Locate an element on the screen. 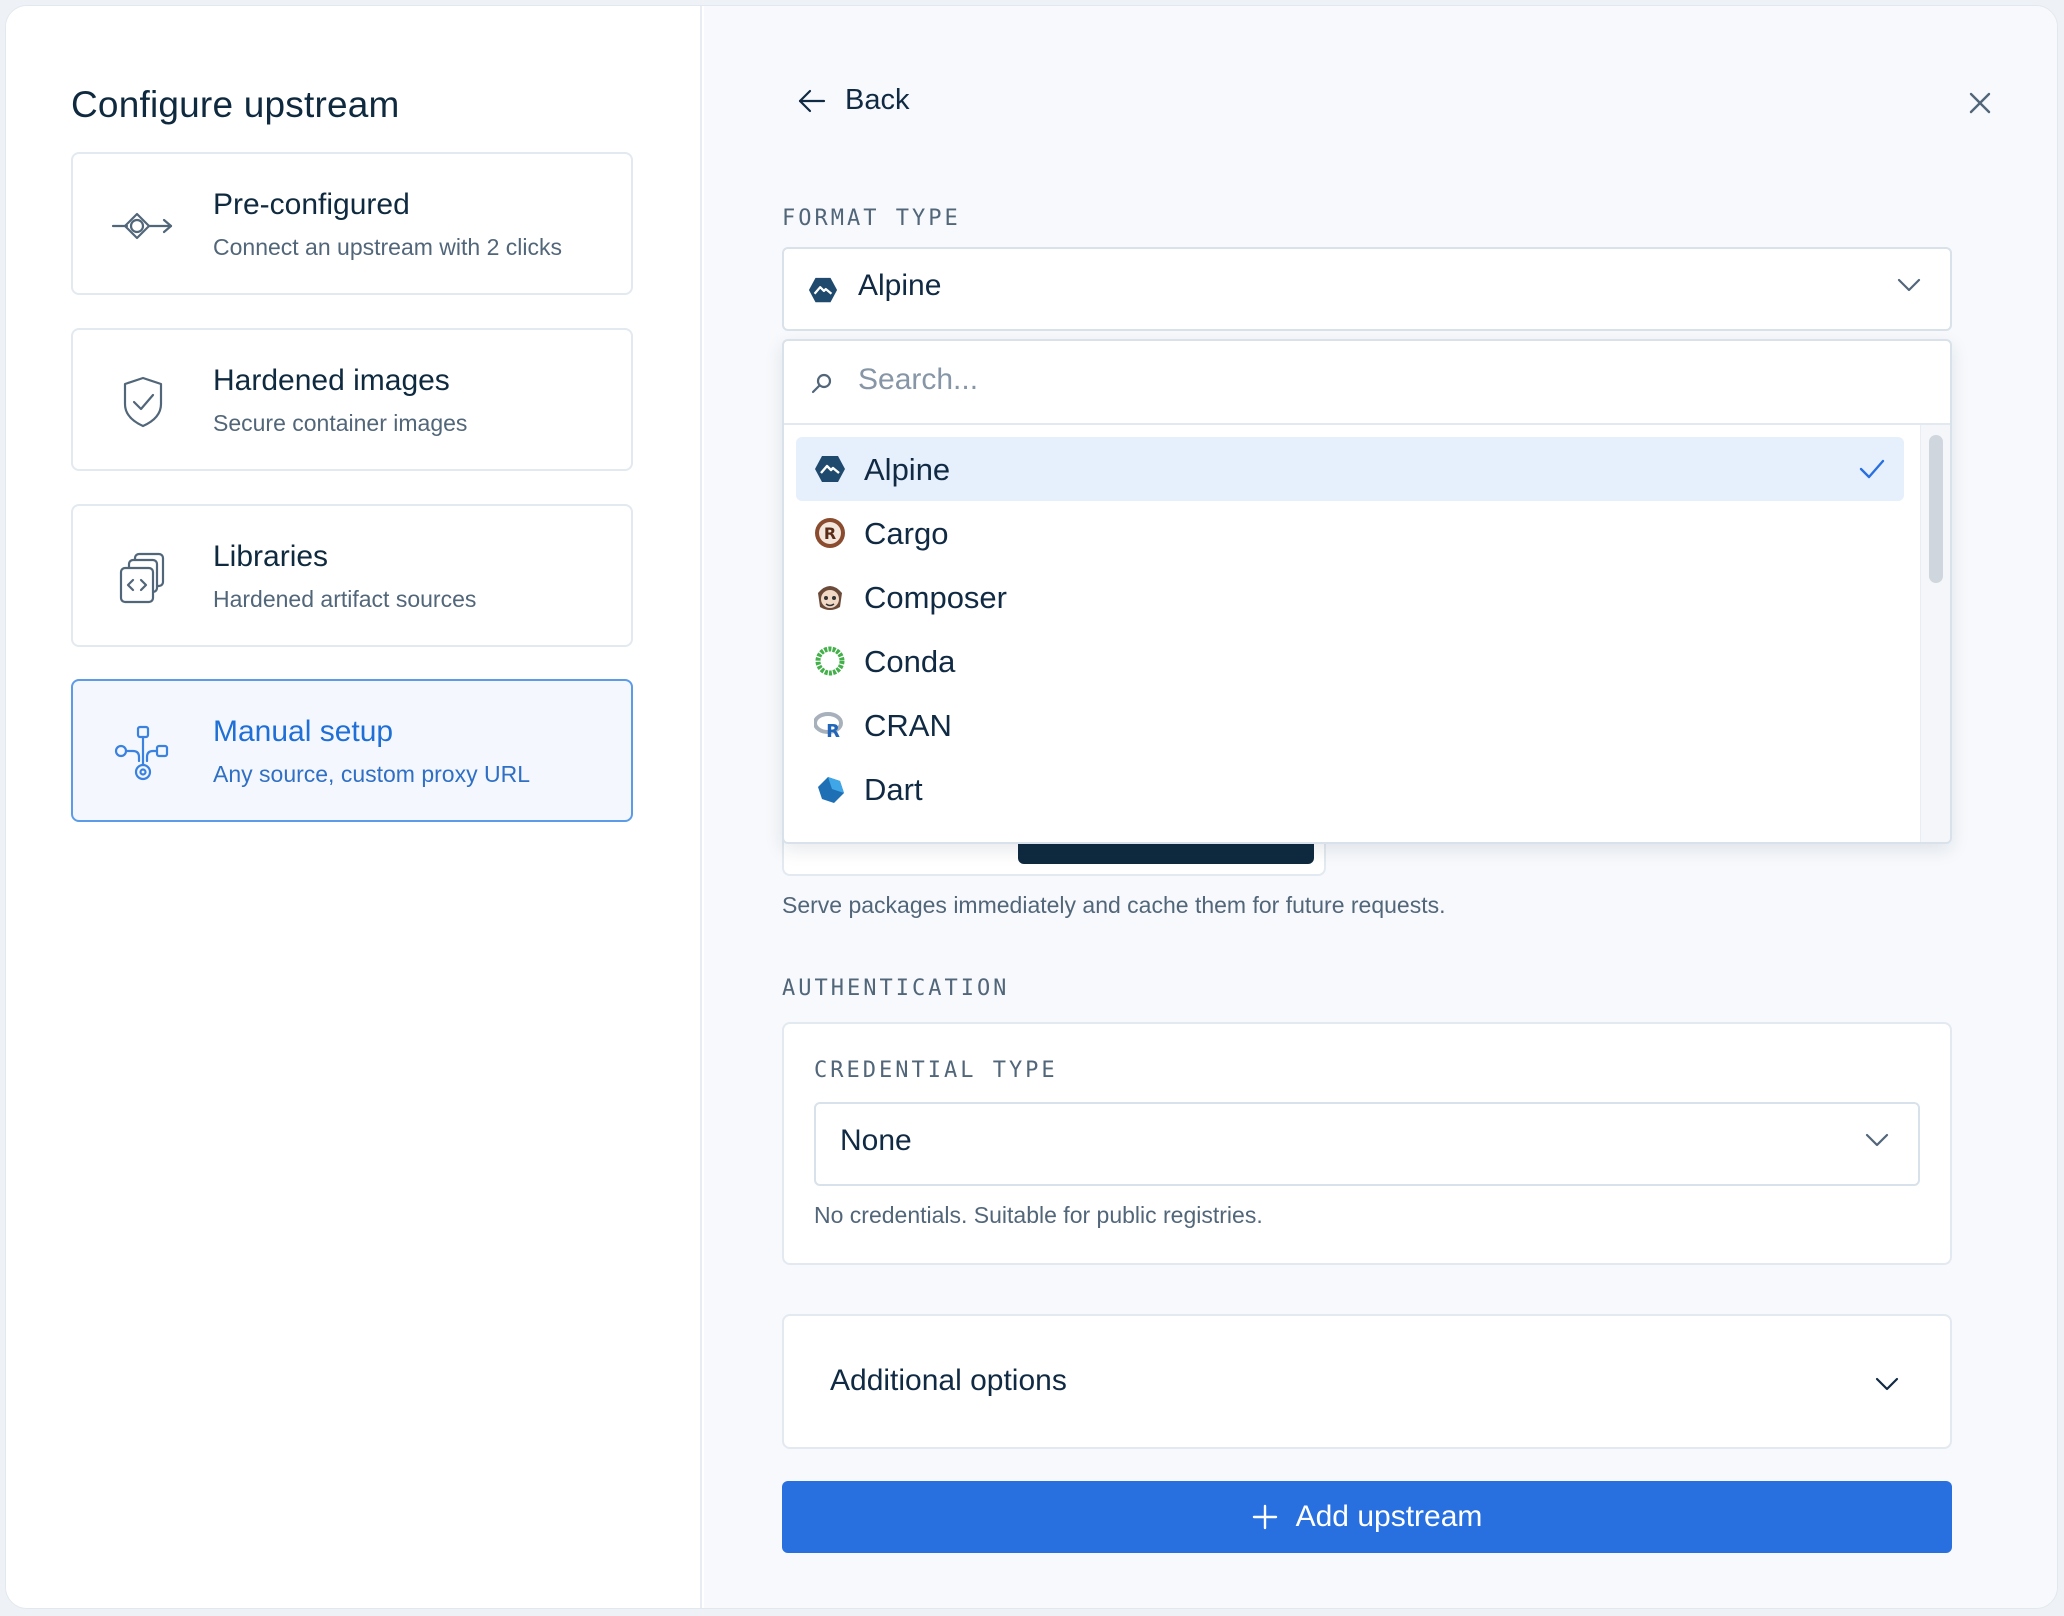  composer-logo-icon is located at coordinates (830, 598).